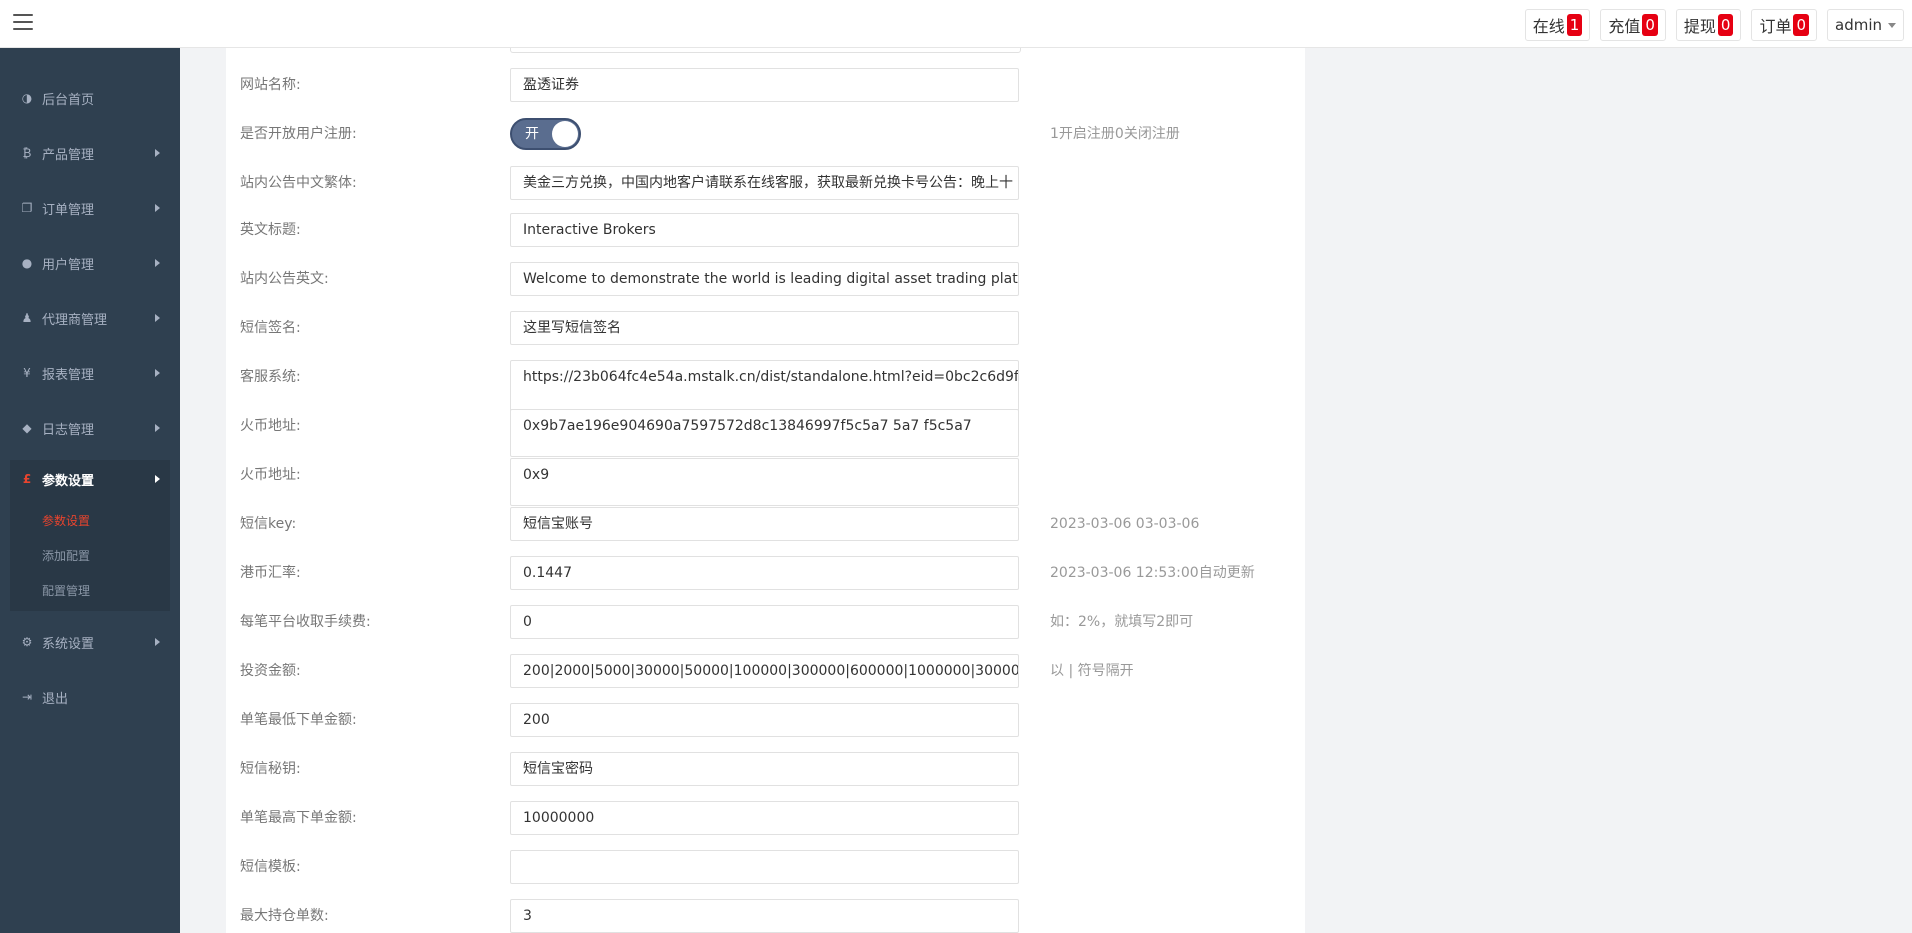 The width and height of the screenshot is (1912, 933). Describe the element at coordinates (1801, 25) in the screenshot. I see `order-count-badge: 0` at that location.